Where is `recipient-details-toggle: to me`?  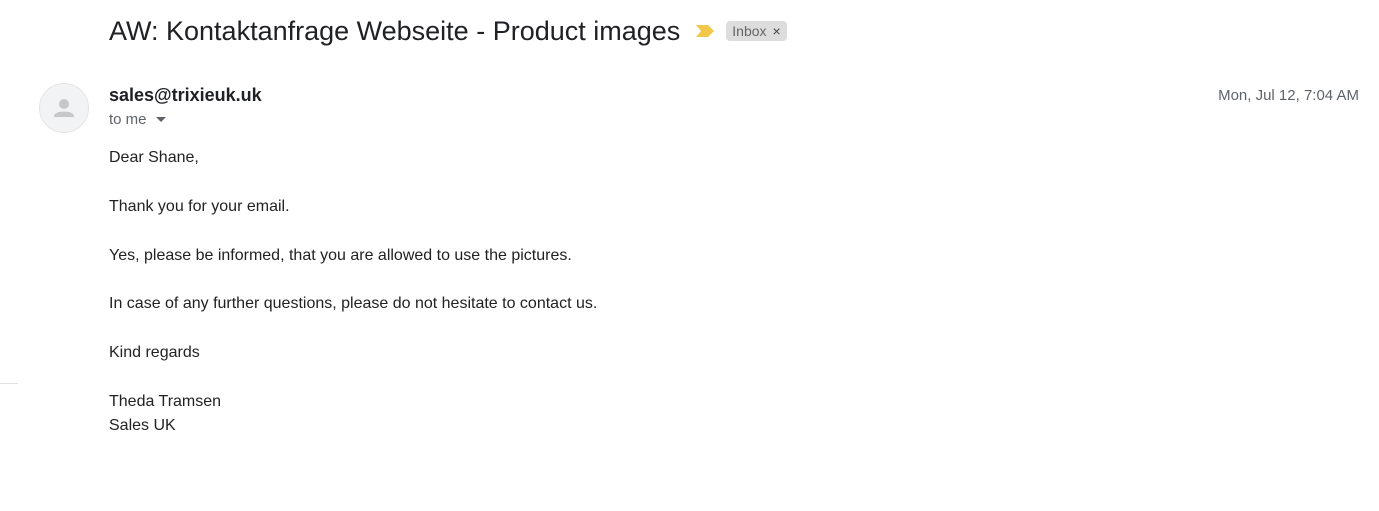 recipient-details-toggle: to me is located at coordinates (137, 119).